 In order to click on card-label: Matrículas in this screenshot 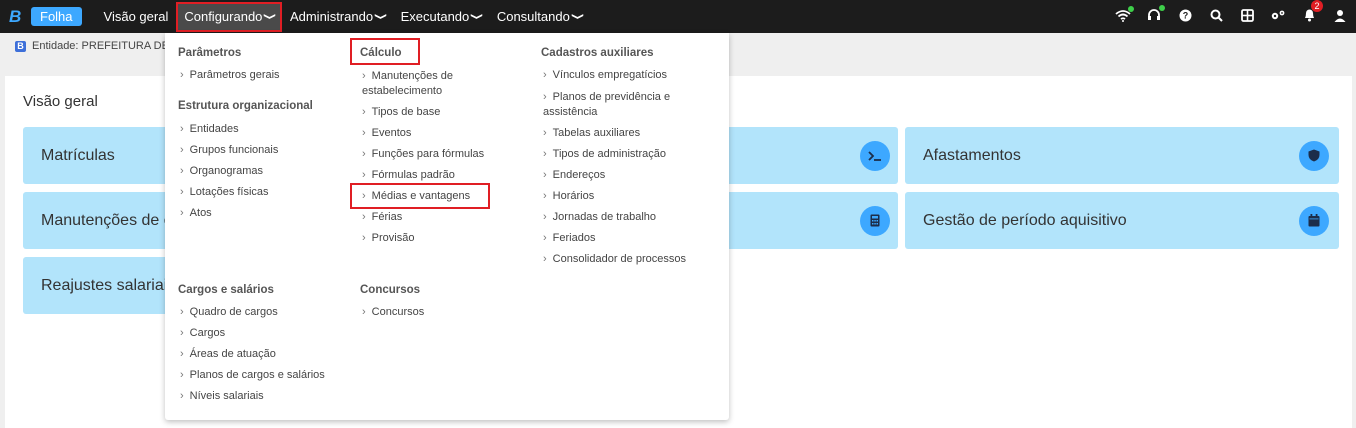, I will do `click(78, 155)`.